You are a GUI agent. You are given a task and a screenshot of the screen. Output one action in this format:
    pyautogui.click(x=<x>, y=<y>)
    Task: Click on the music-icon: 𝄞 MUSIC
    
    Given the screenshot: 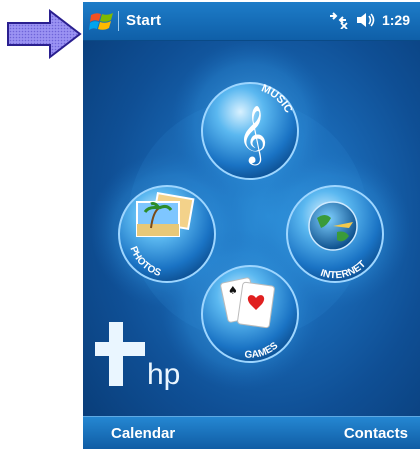 What is the action you would take?
    pyautogui.click(x=250, y=131)
    